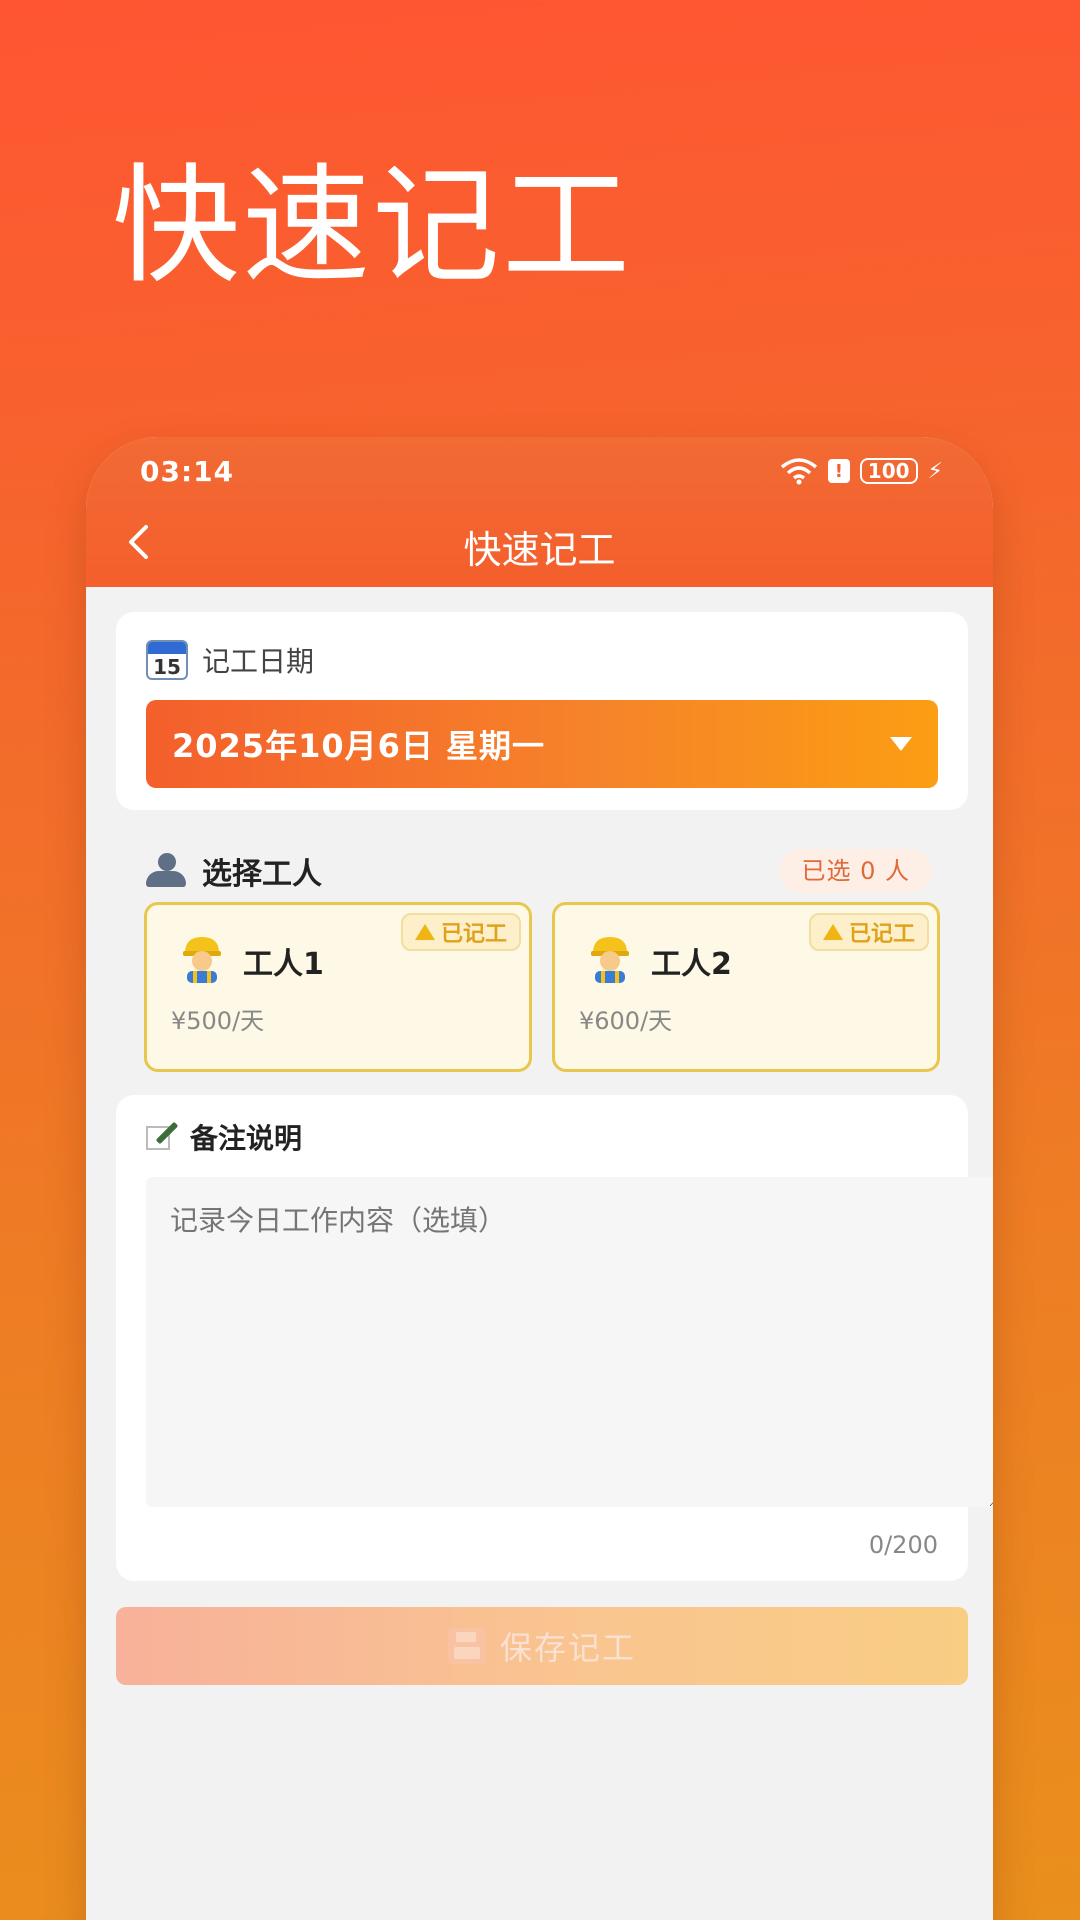 The height and width of the screenshot is (1920, 1080). Describe the element at coordinates (888, 471) in the screenshot. I see `battery-indicator: 100` at that location.